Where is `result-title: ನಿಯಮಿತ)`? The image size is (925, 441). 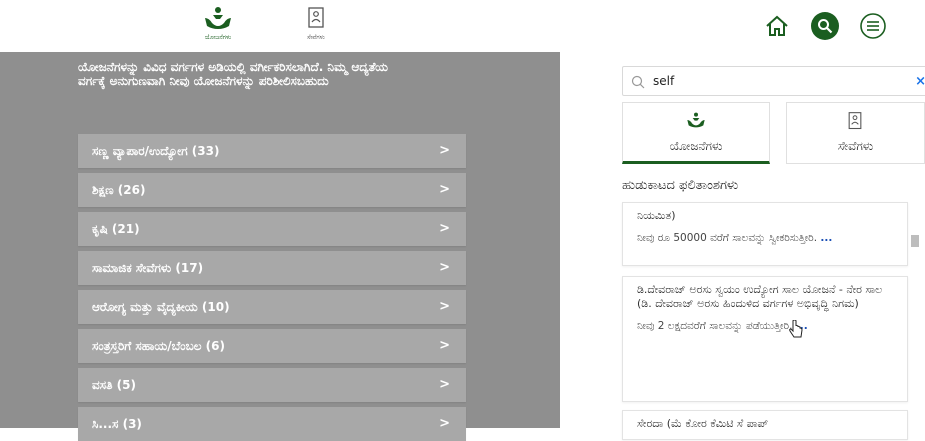
result-title: ನಿಯಮಿತ) is located at coordinates (656, 215).